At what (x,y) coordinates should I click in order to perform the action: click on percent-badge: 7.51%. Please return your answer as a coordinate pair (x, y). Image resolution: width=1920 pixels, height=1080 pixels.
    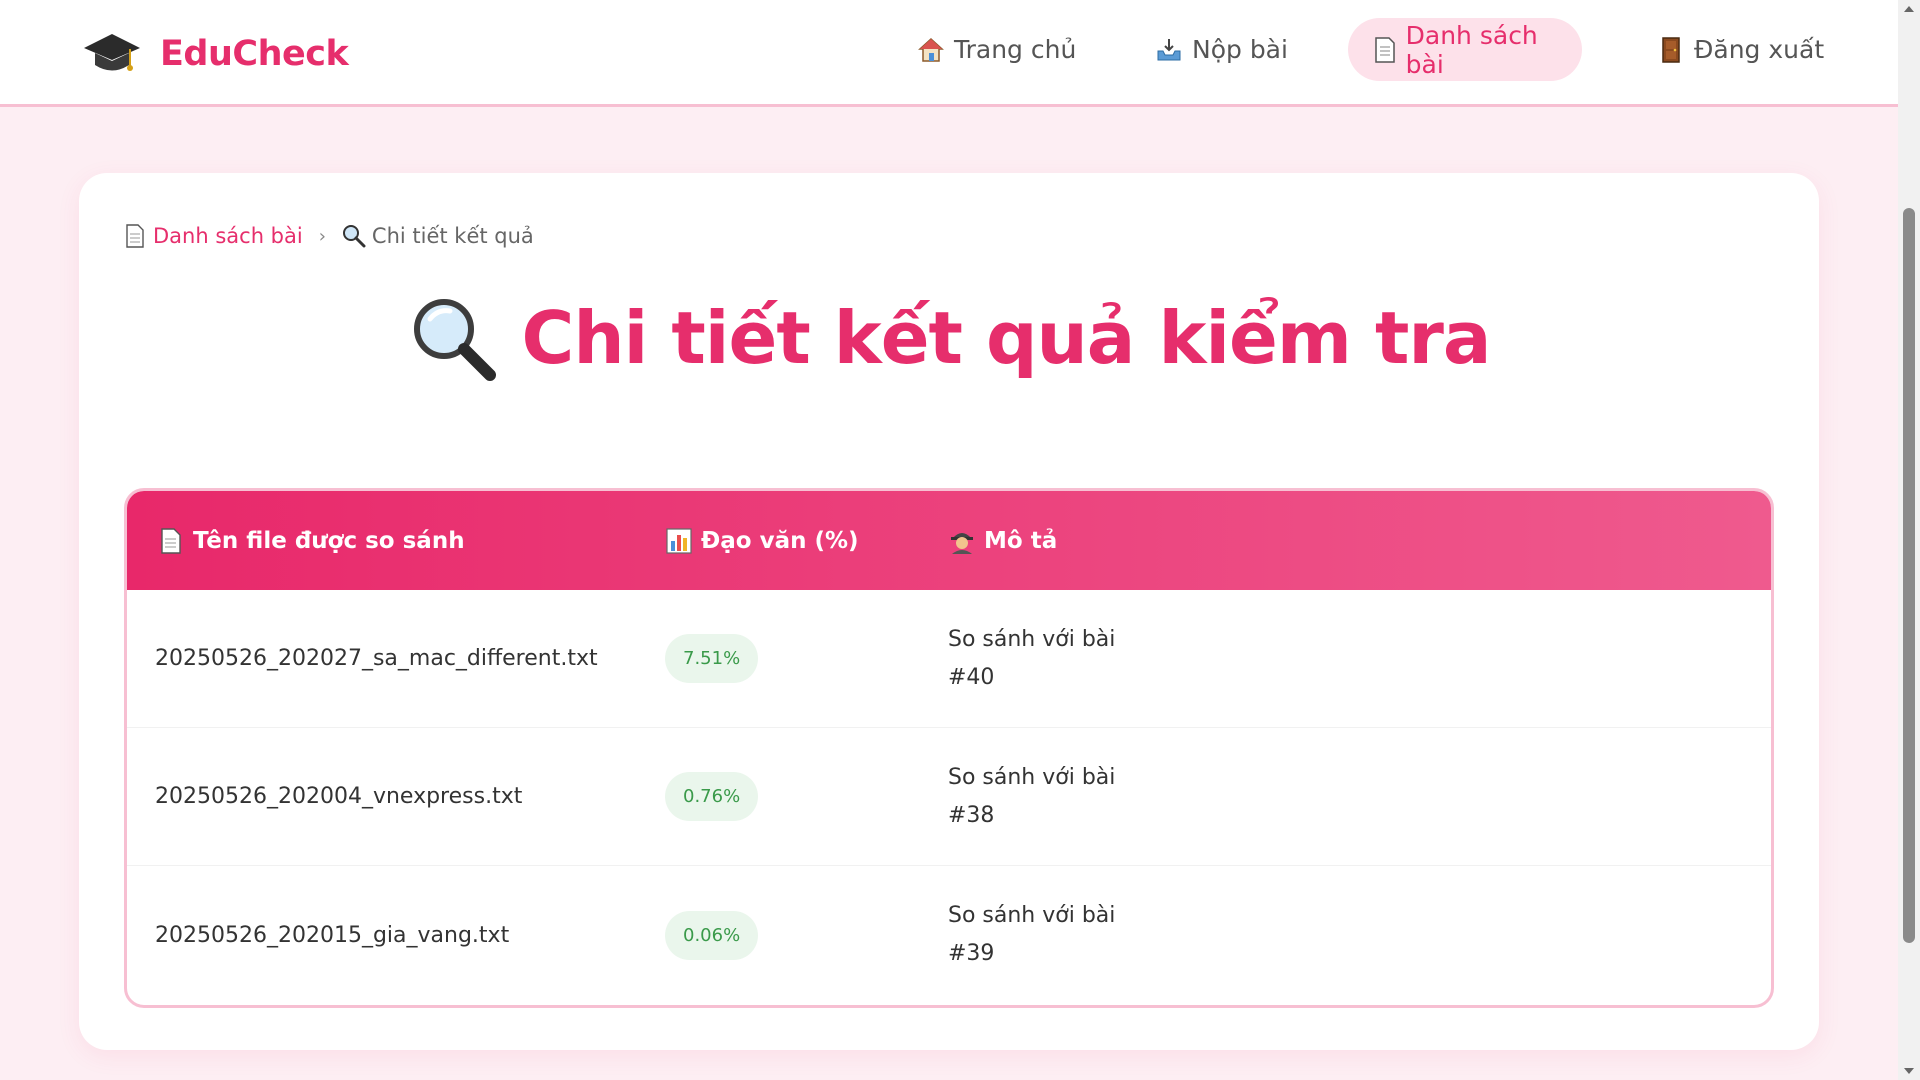
    Looking at the image, I should click on (712, 658).